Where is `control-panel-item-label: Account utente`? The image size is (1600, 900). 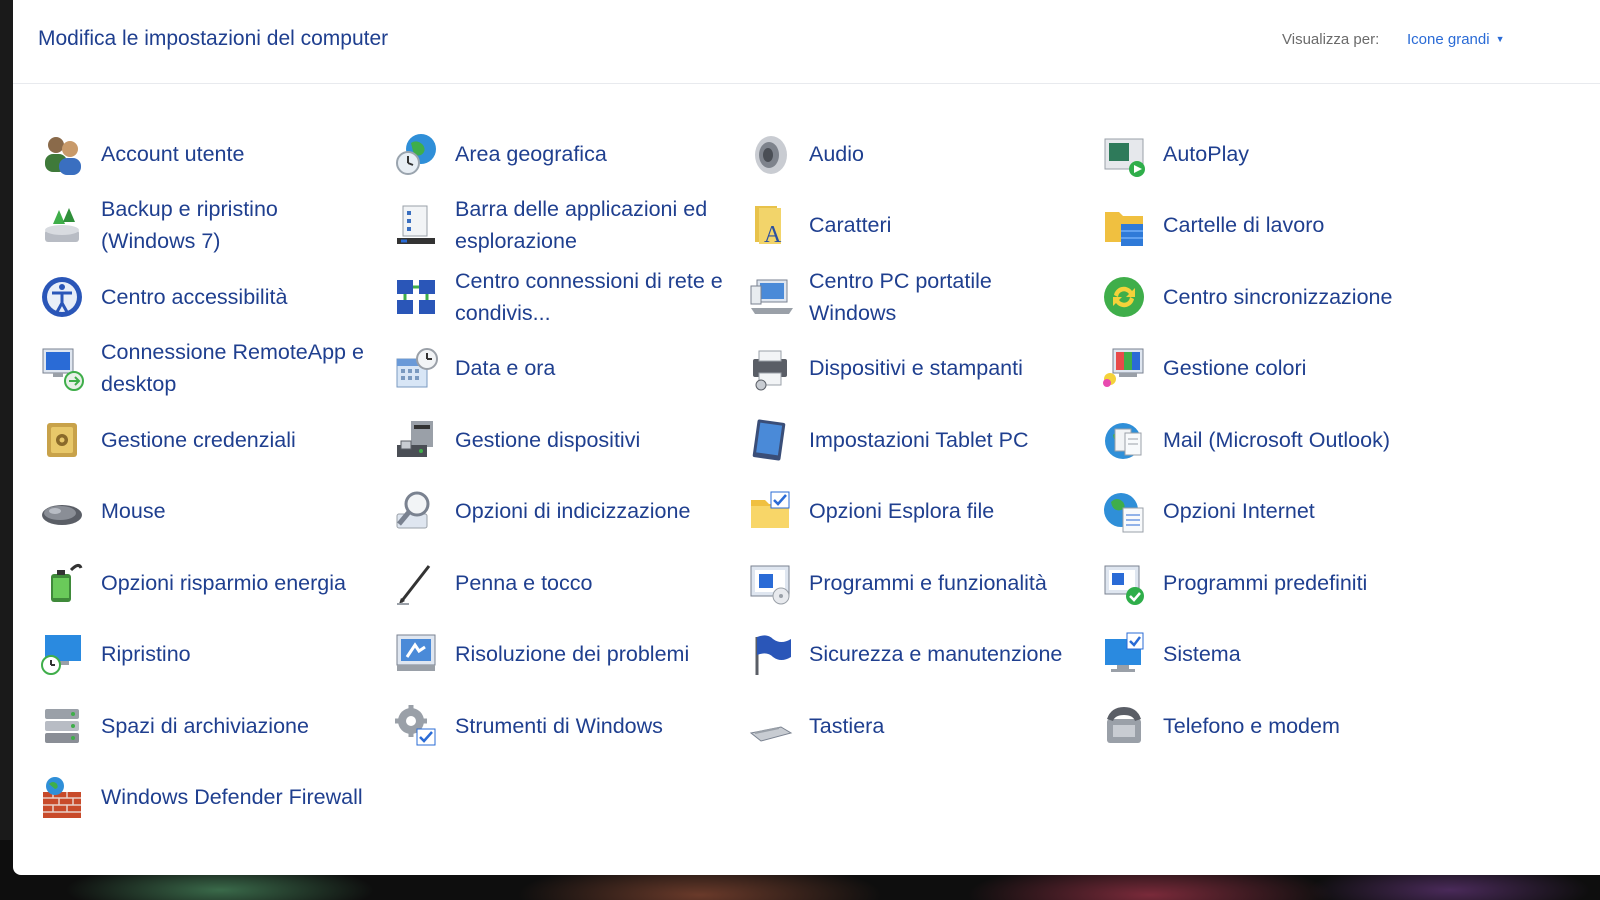 control-panel-item-label: Account utente is located at coordinates (172, 154).